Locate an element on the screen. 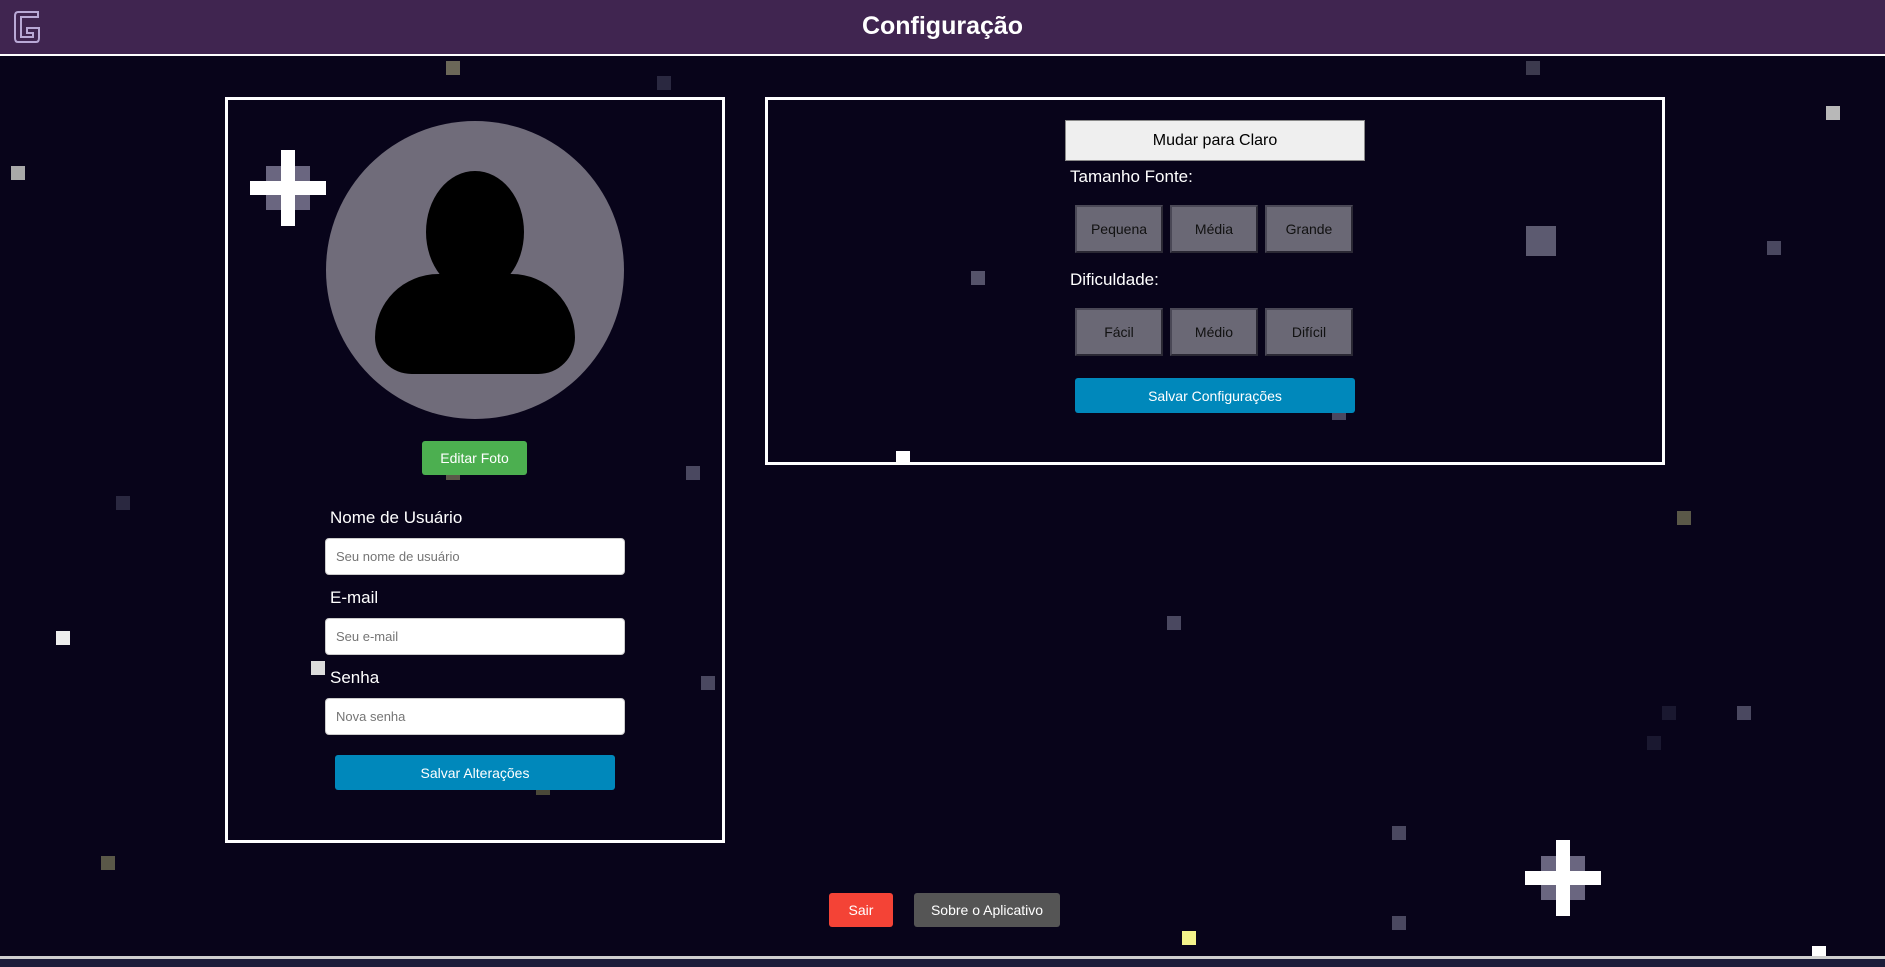  about-app-button: Sobre o Aplicativo is located at coordinates (987, 910).